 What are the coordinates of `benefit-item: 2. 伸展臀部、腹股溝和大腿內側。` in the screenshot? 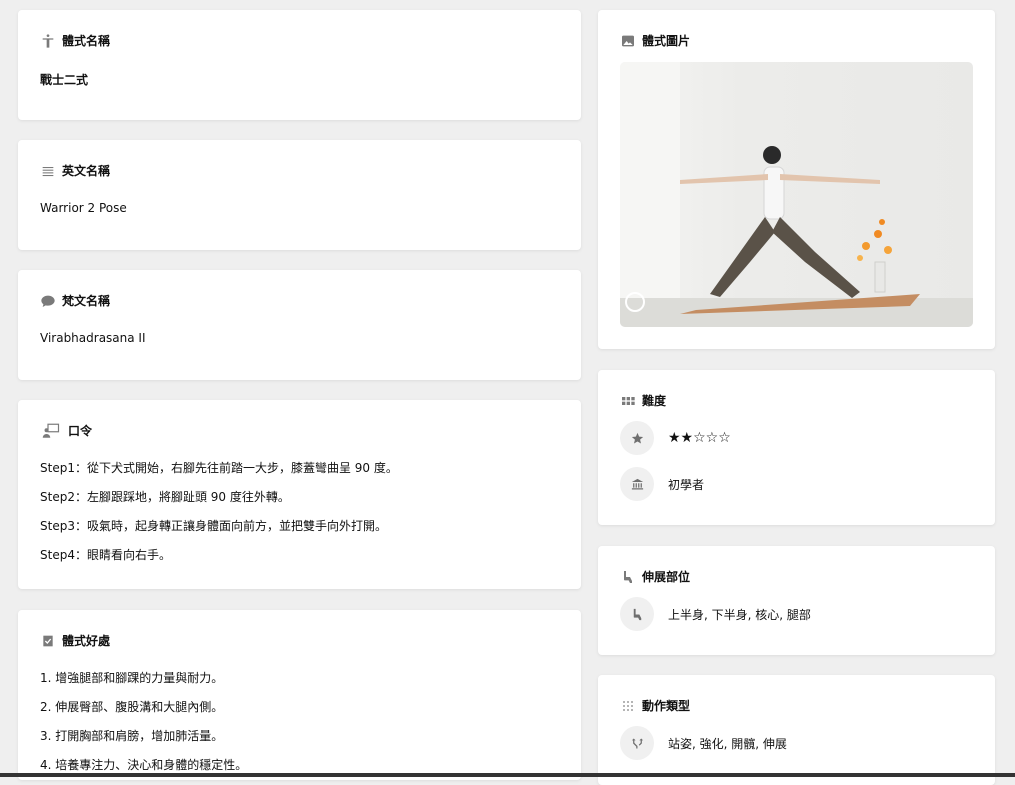 It's located at (132, 707).